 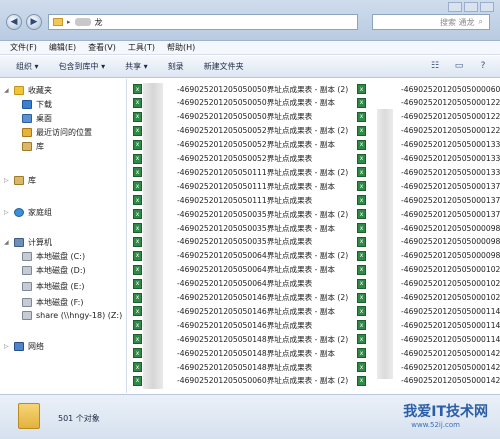 I want to click on organize-button: 组织 ▾, so click(x=27, y=66).